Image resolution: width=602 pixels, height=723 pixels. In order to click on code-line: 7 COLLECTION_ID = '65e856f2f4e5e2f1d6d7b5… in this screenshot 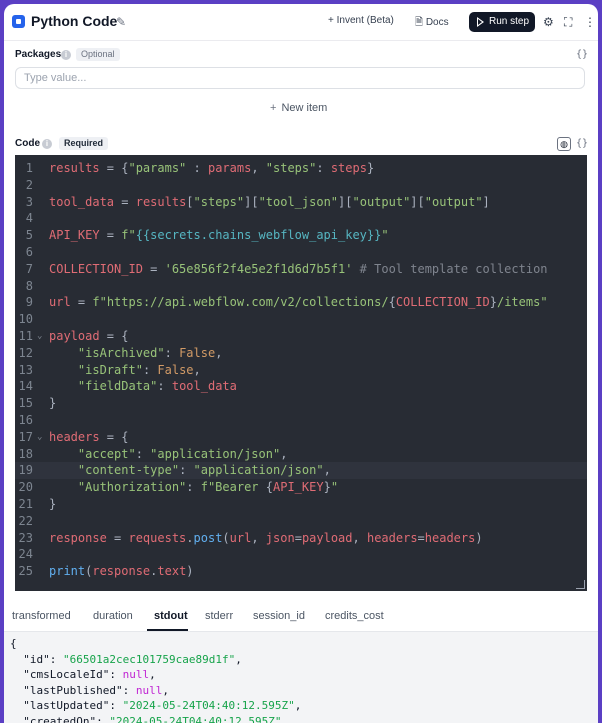, I will do `click(301, 269)`.